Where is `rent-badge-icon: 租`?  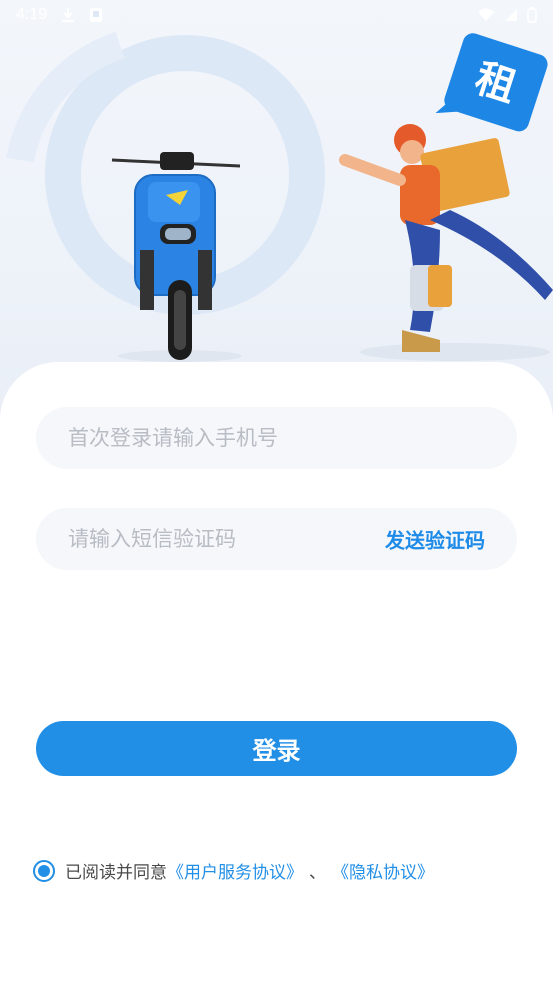 rent-badge-icon: 租 is located at coordinates (491, 82).